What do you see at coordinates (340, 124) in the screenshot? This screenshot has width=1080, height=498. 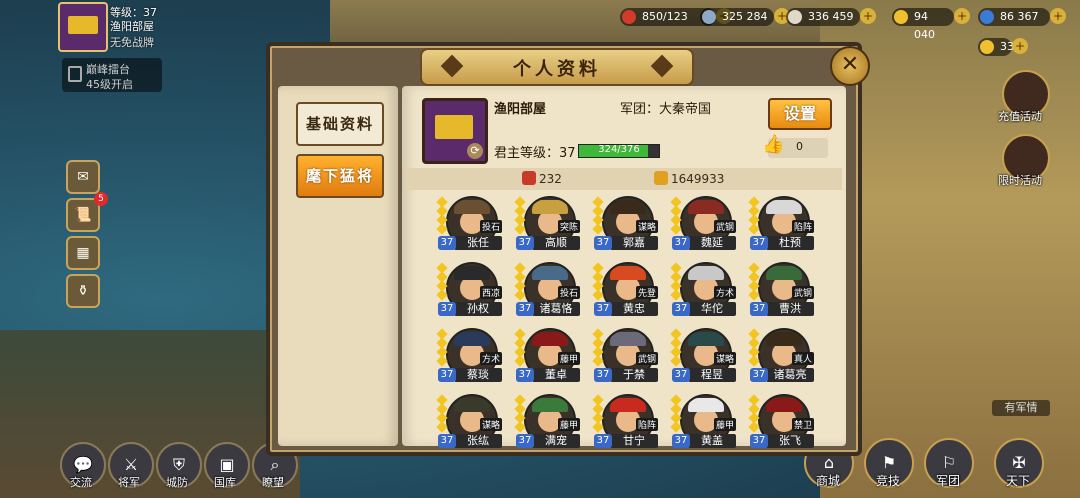 I see `tab-basic-info: 基础资料` at bounding box center [340, 124].